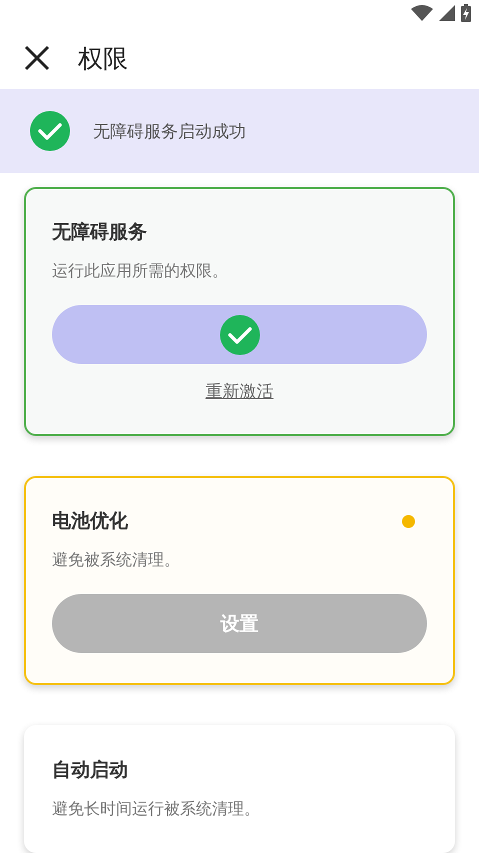 The image size is (479, 853). Describe the element at coordinates (169, 131) in the screenshot. I see `banner-message: 无障碍服务启动成功` at that location.